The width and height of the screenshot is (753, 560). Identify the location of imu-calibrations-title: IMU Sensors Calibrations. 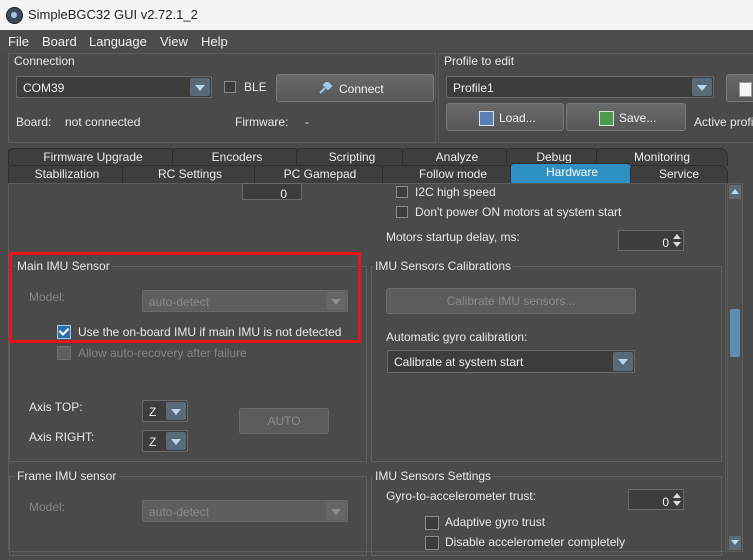
(443, 266).